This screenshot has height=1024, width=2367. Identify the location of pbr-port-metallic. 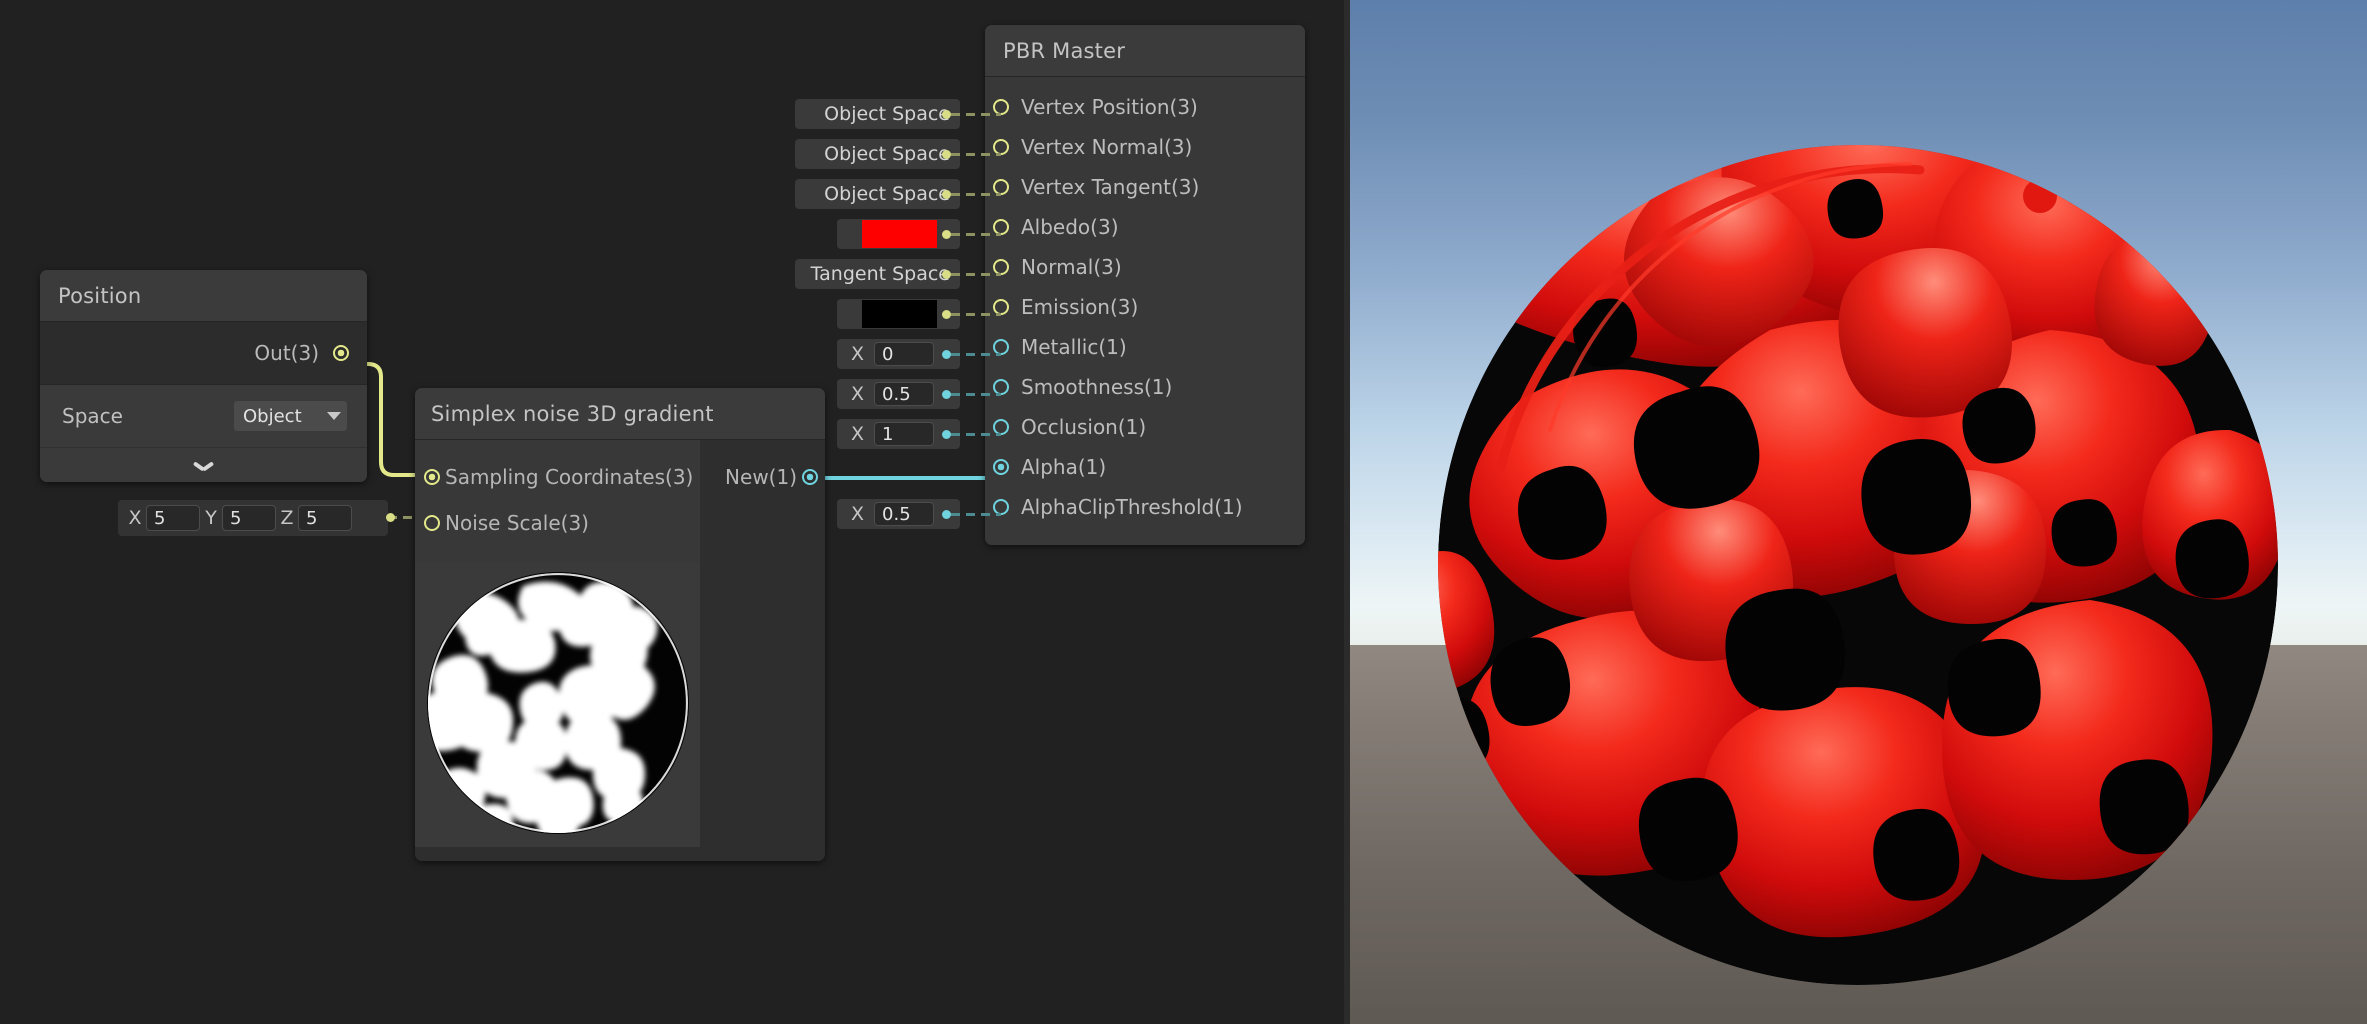
(1001, 347).